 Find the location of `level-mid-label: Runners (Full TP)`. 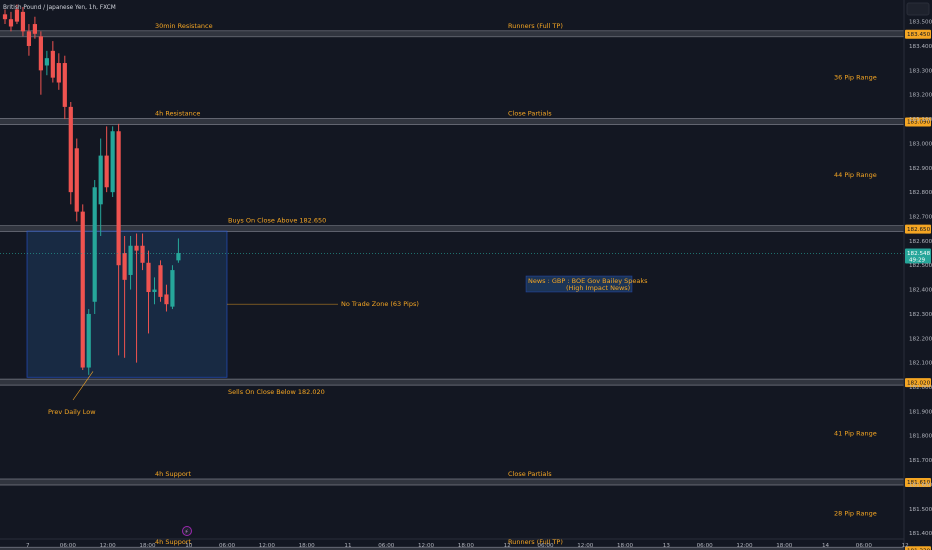

level-mid-label: Runners (Full TP) is located at coordinates (535, 26).